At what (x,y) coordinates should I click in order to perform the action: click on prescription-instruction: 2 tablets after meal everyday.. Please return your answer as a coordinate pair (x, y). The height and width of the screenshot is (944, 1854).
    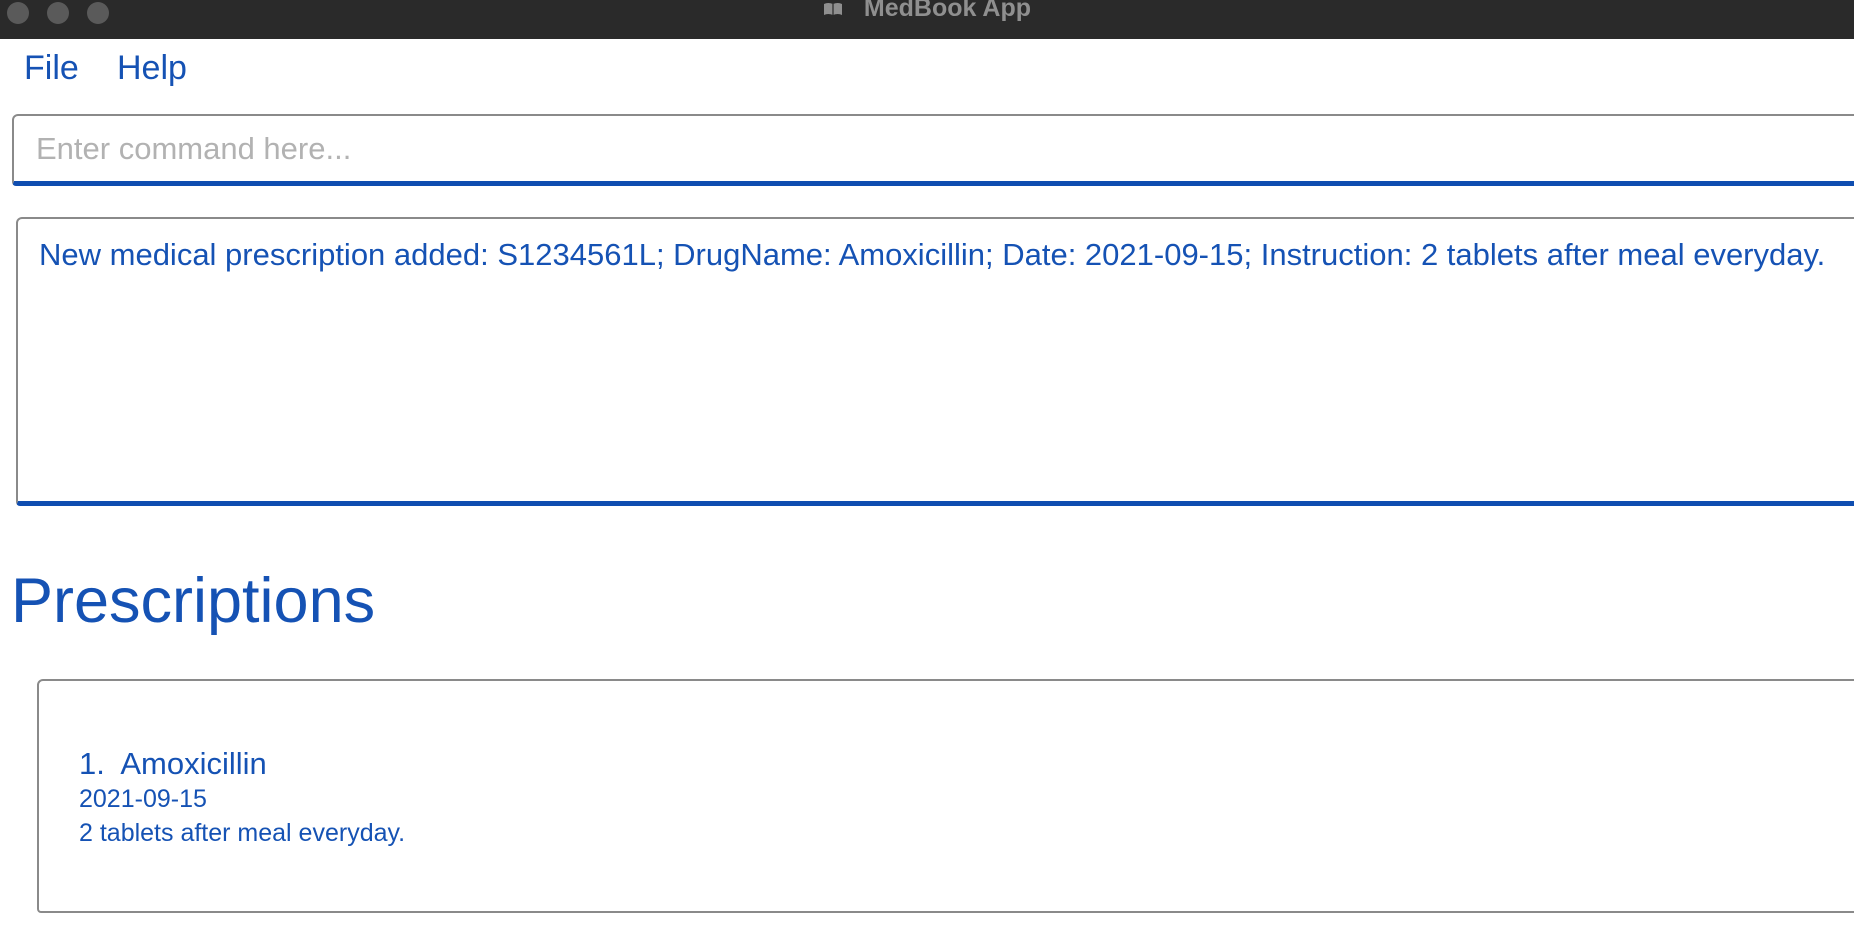
    Looking at the image, I should click on (242, 833).